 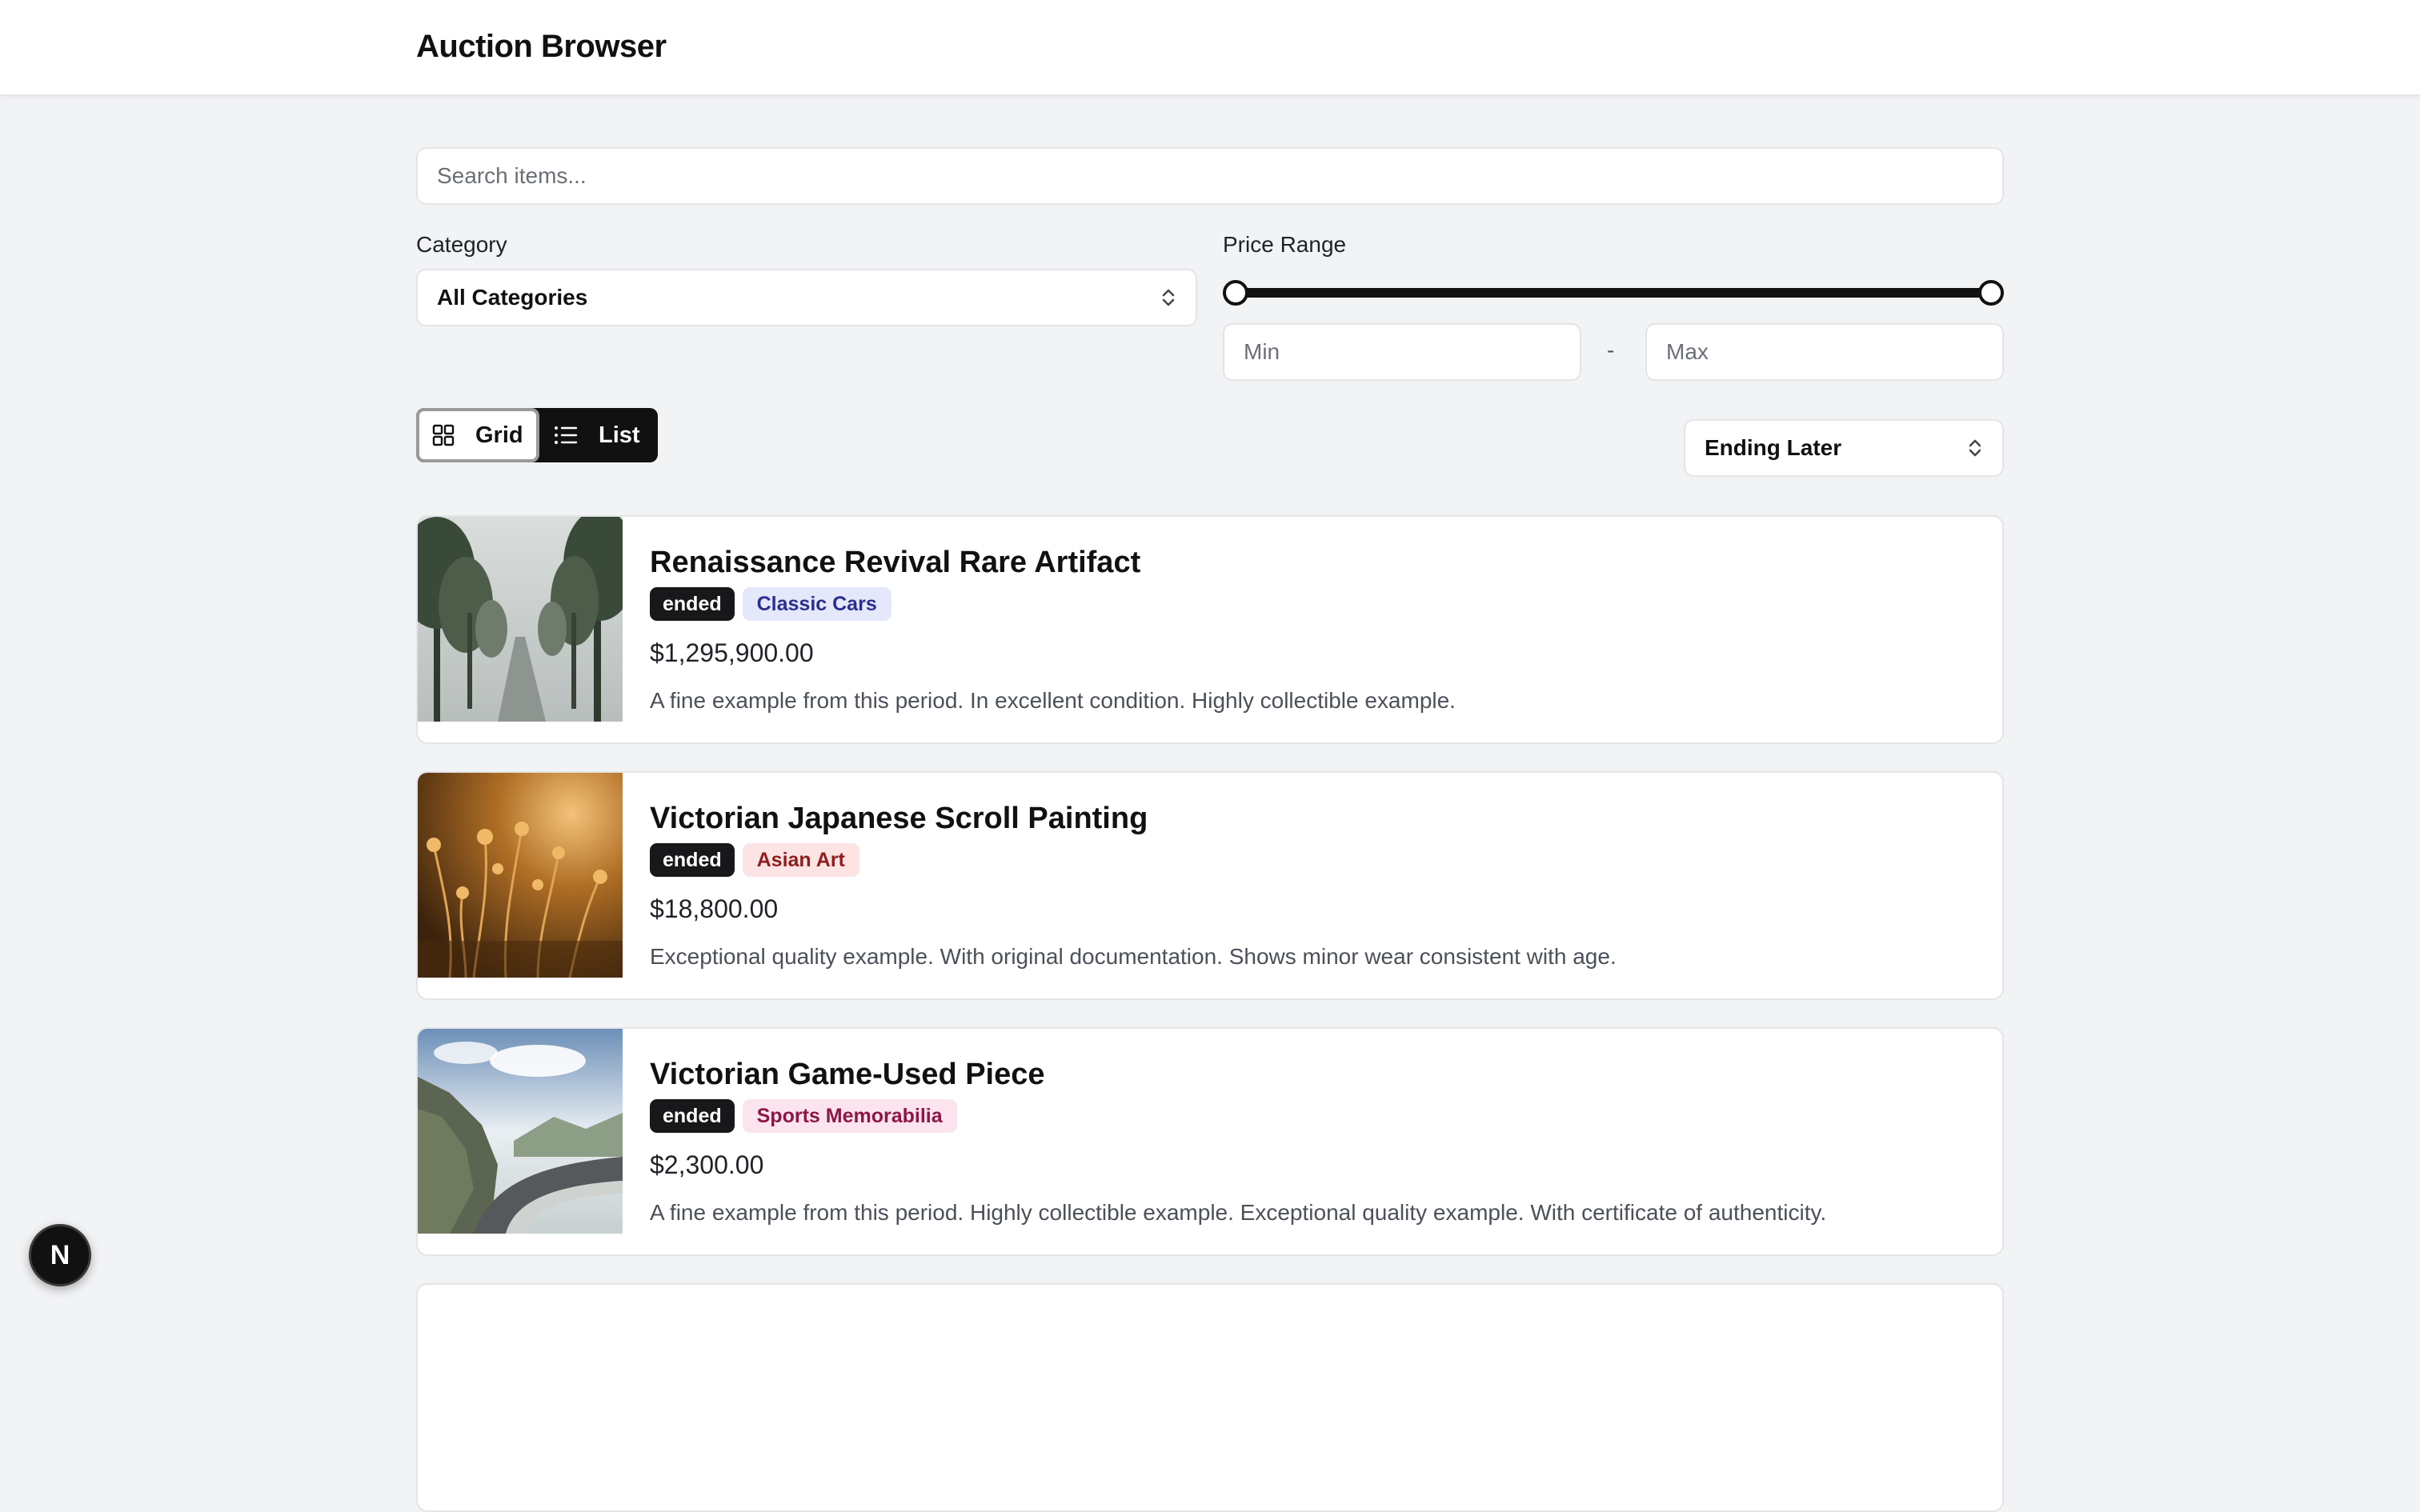 What do you see at coordinates (1773, 447) in the screenshot?
I see `sort-select-value: Ending Later` at bounding box center [1773, 447].